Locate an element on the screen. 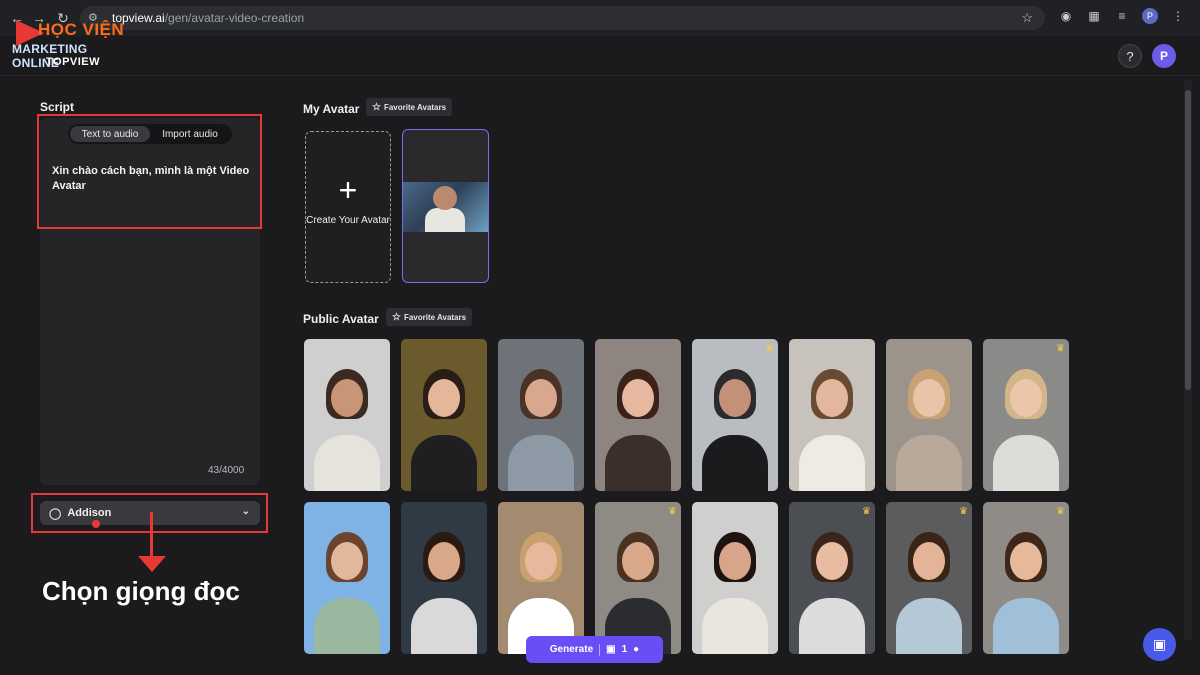 The height and width of the screenshot is (675, 1200). more-menu-icon: ⋮ is located at coordinates (1178, 16).